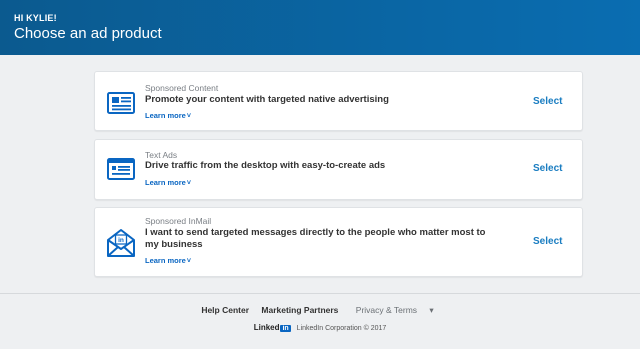 Image resolution: width=640 pixels, height=349 pixels. I want to click on text-ads-icon, so click(121, 169).